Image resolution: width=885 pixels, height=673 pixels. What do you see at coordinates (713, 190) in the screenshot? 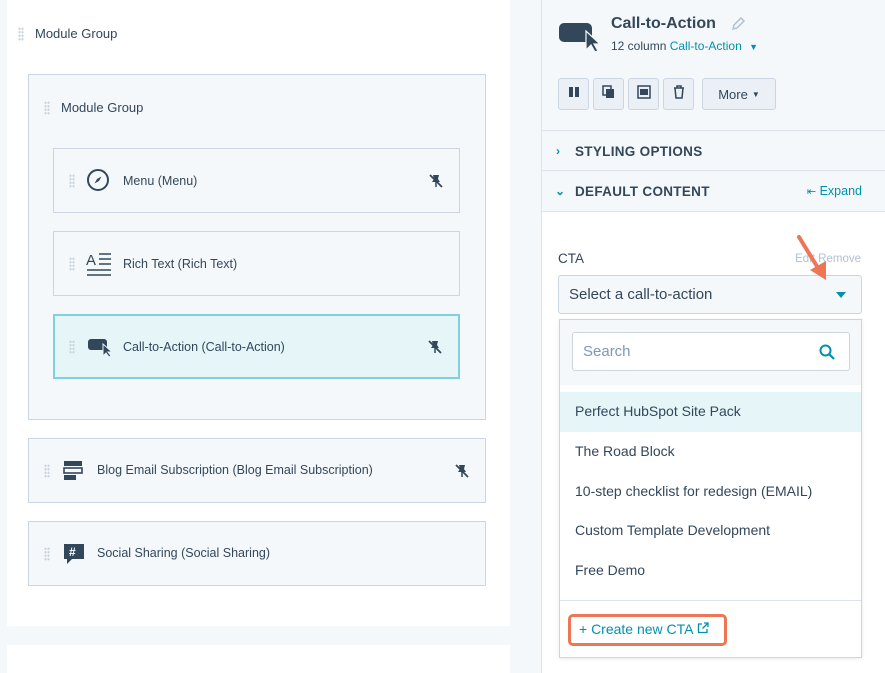
I see `default-content-section: ⌄ DEFAULT CONTENT ⇤ Expand` at bounding box center [713, 190].